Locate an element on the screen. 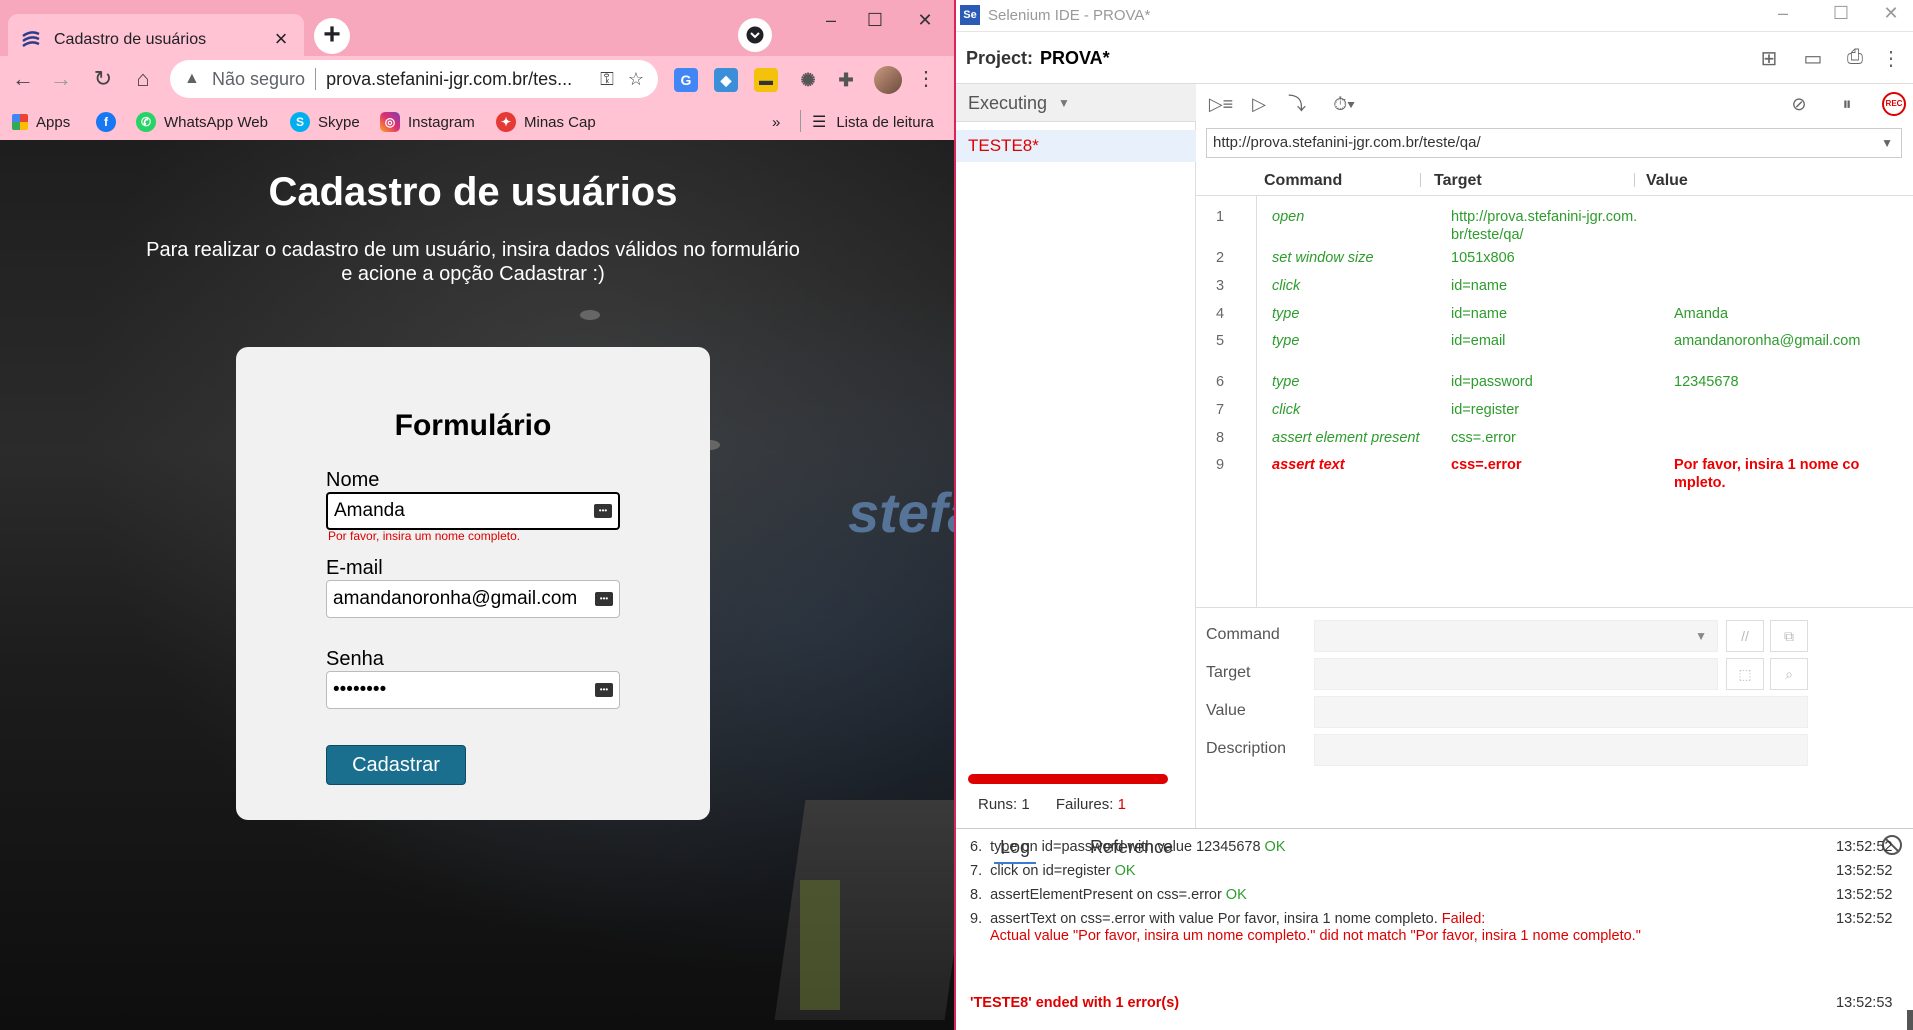  name-label: Nome is located at coordinates (353, 480).